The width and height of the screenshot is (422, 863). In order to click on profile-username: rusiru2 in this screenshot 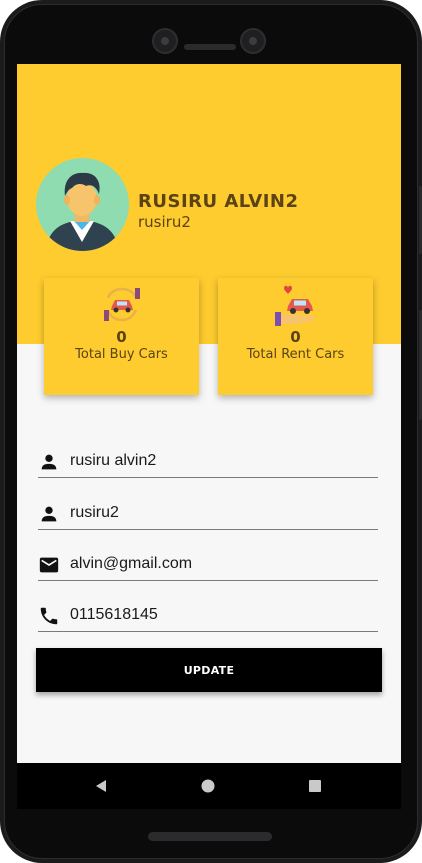, I will do `click(164, 222)`.